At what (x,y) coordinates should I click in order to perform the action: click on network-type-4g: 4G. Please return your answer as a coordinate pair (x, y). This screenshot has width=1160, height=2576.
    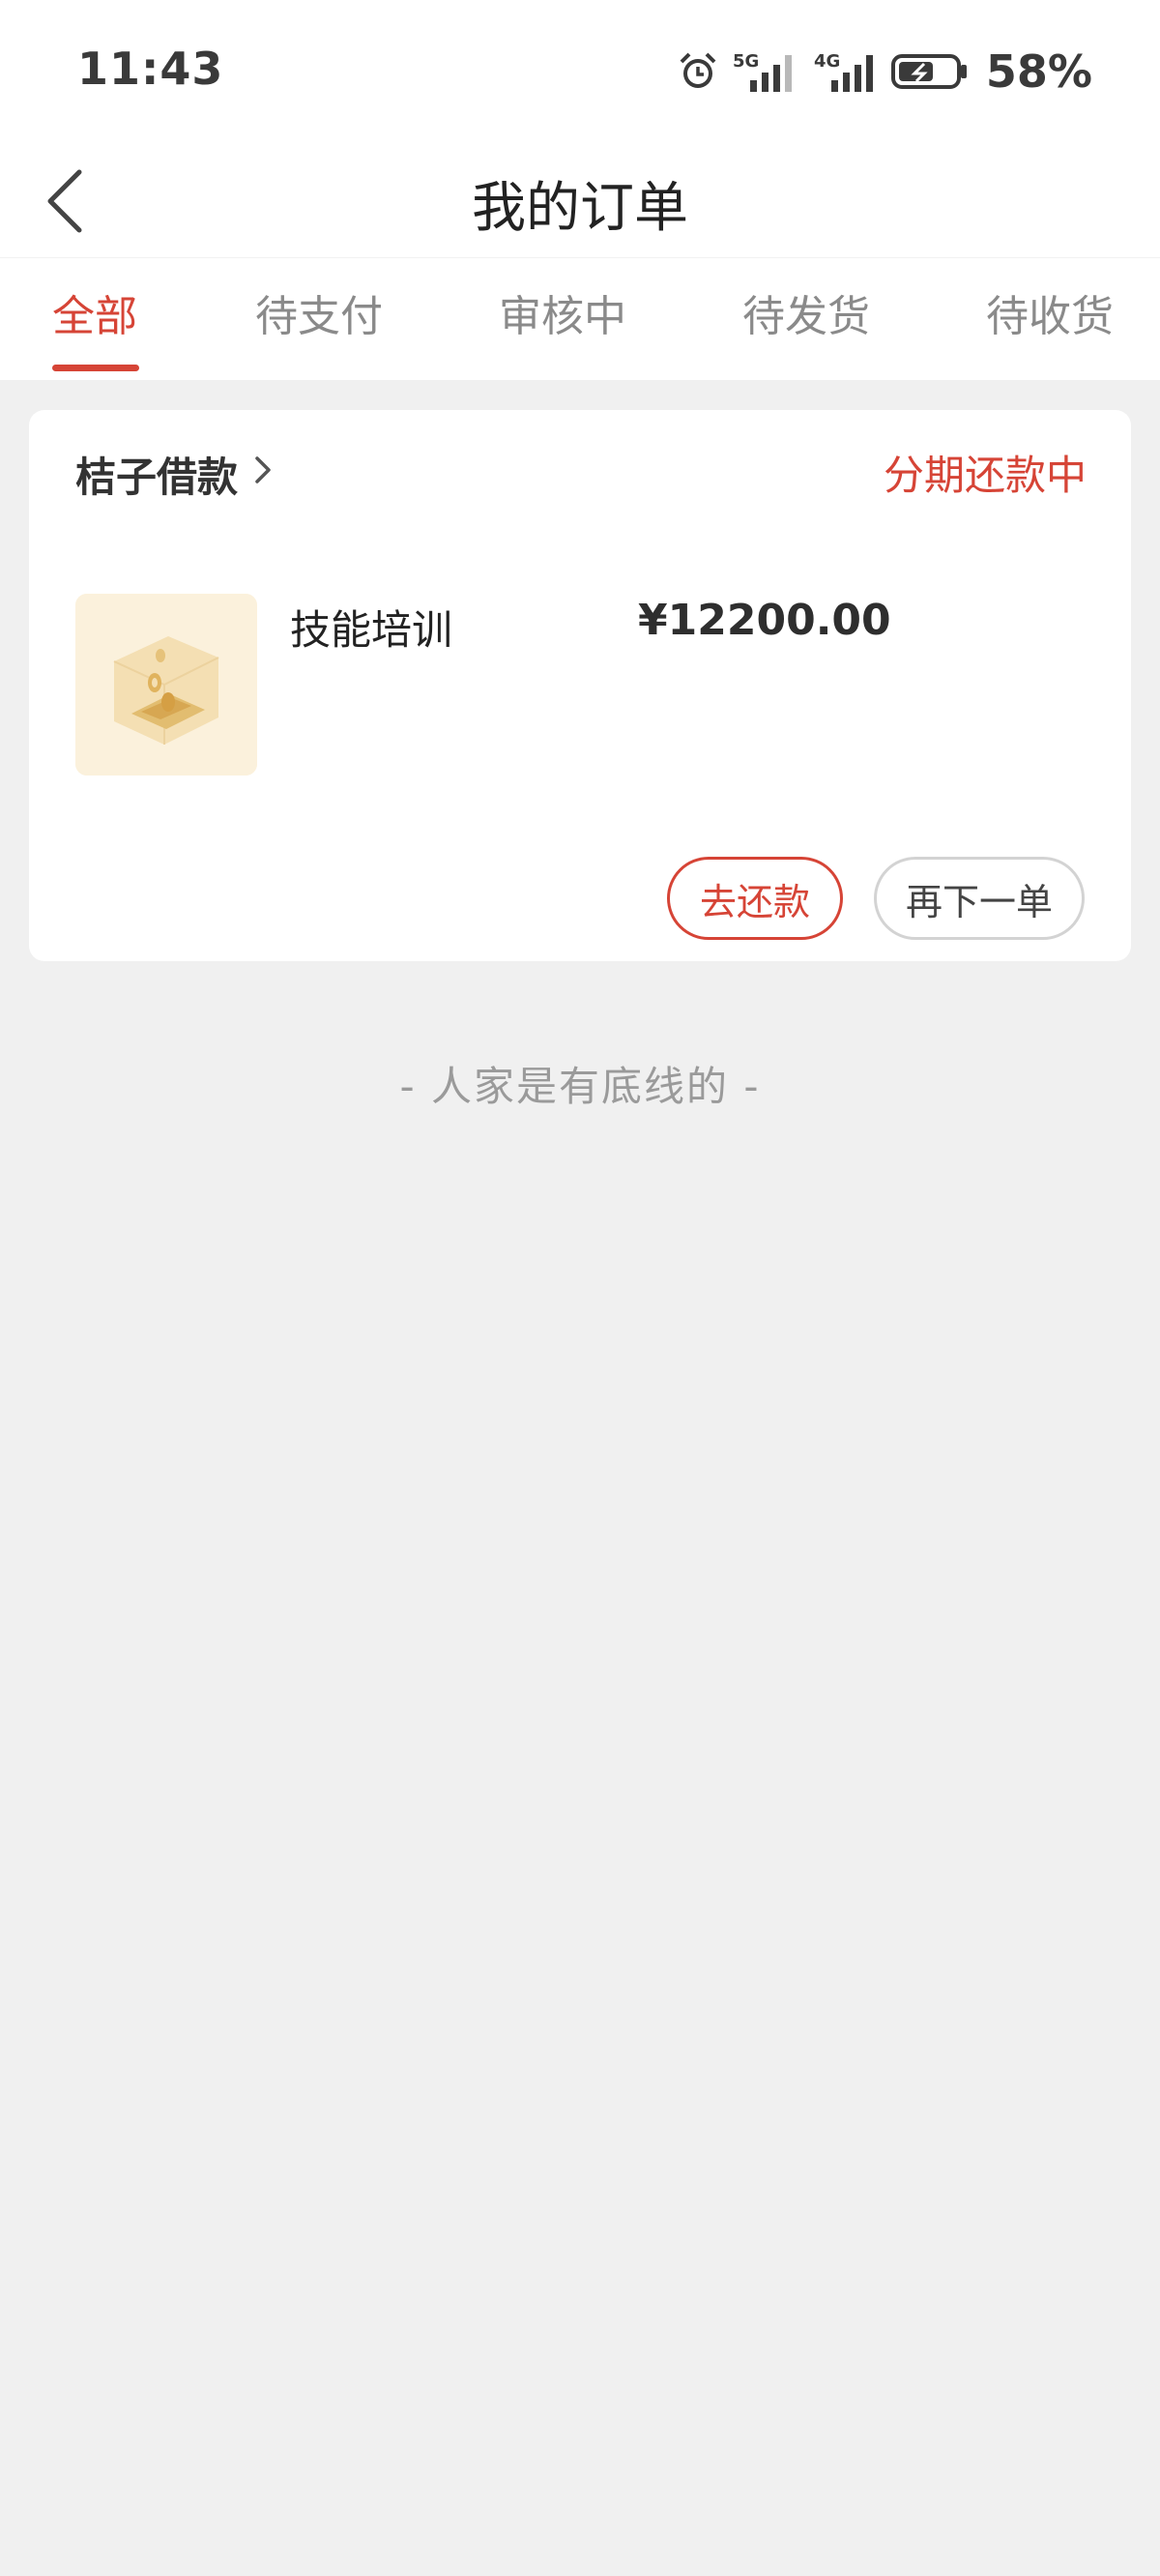
    Looking at the image, I should click on (827, 61).